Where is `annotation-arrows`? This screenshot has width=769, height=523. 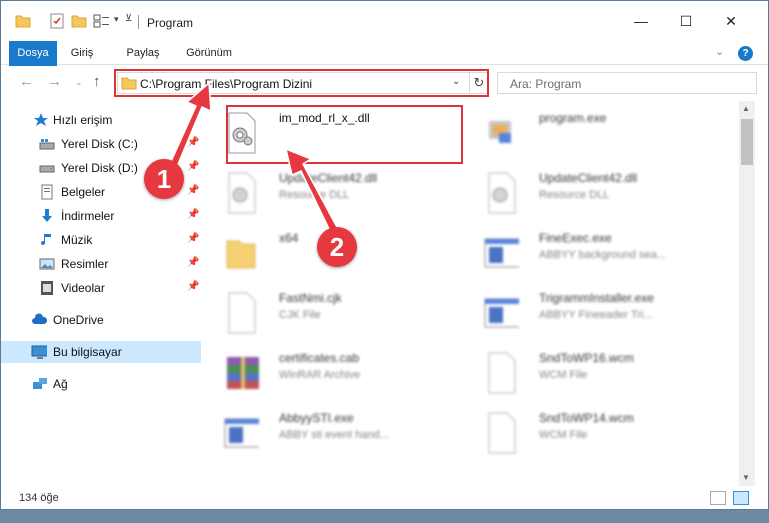
annotation-arrows is located at coordinates (254, 158).